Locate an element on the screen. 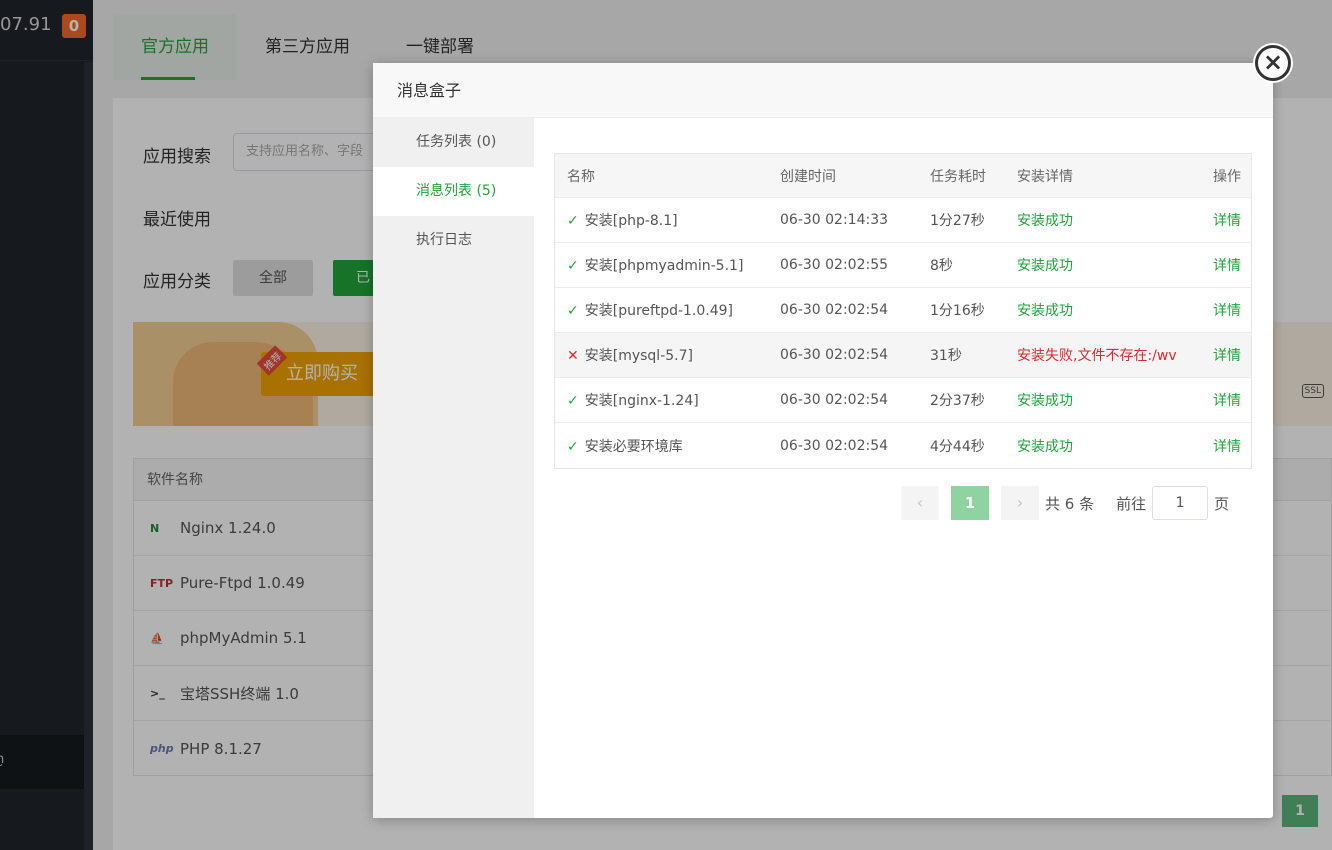 Image resolution: width=1332 pixels, height=850 pixels. cross-icon: ✕ is located at coordinates (573, 356).